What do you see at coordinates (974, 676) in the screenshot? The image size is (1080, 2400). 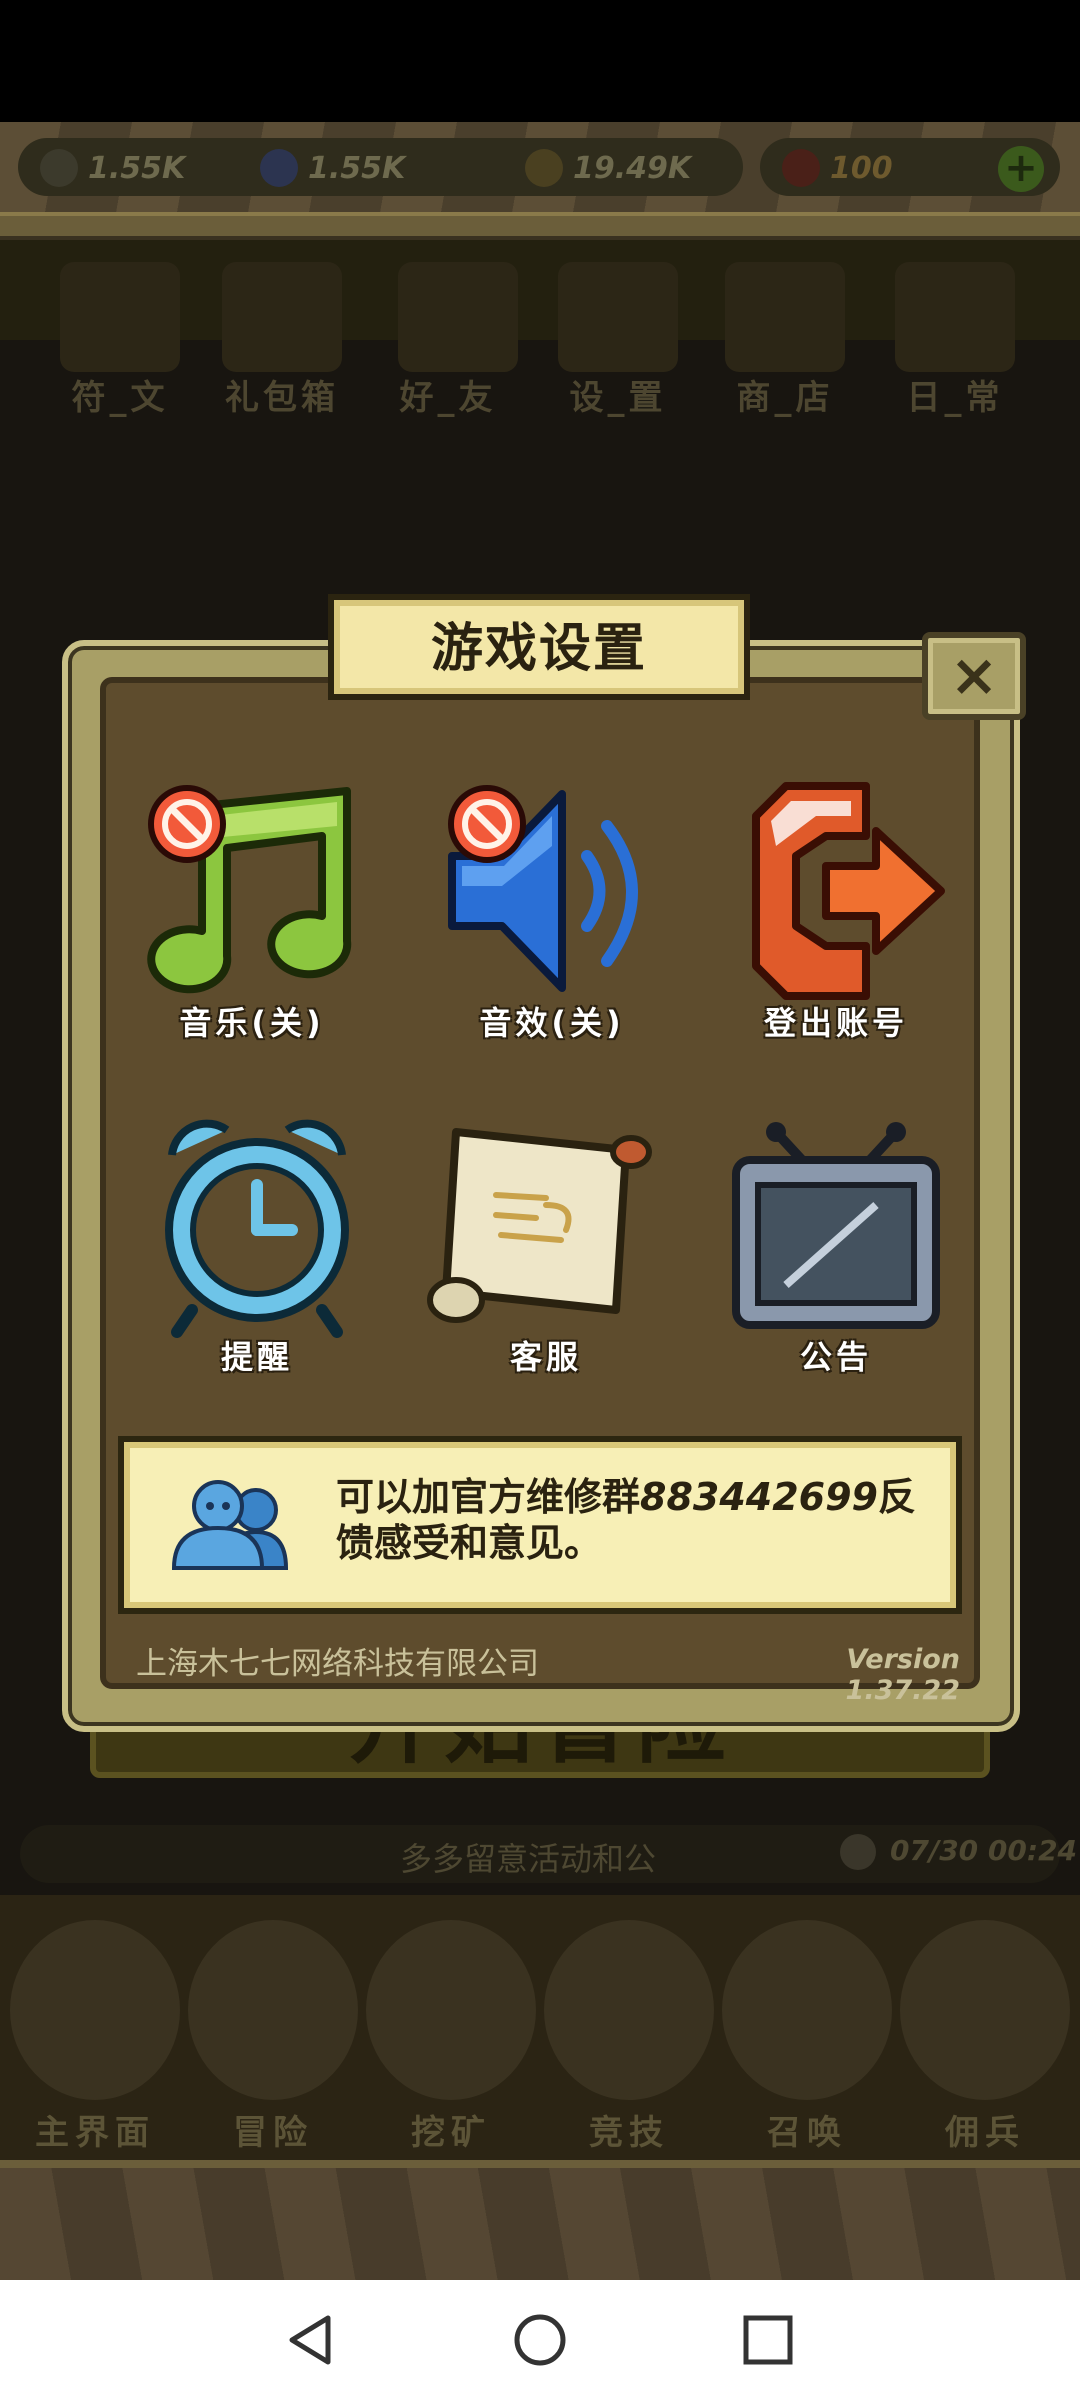 I see `close-icon: ×` at bounding box center [974, 676].